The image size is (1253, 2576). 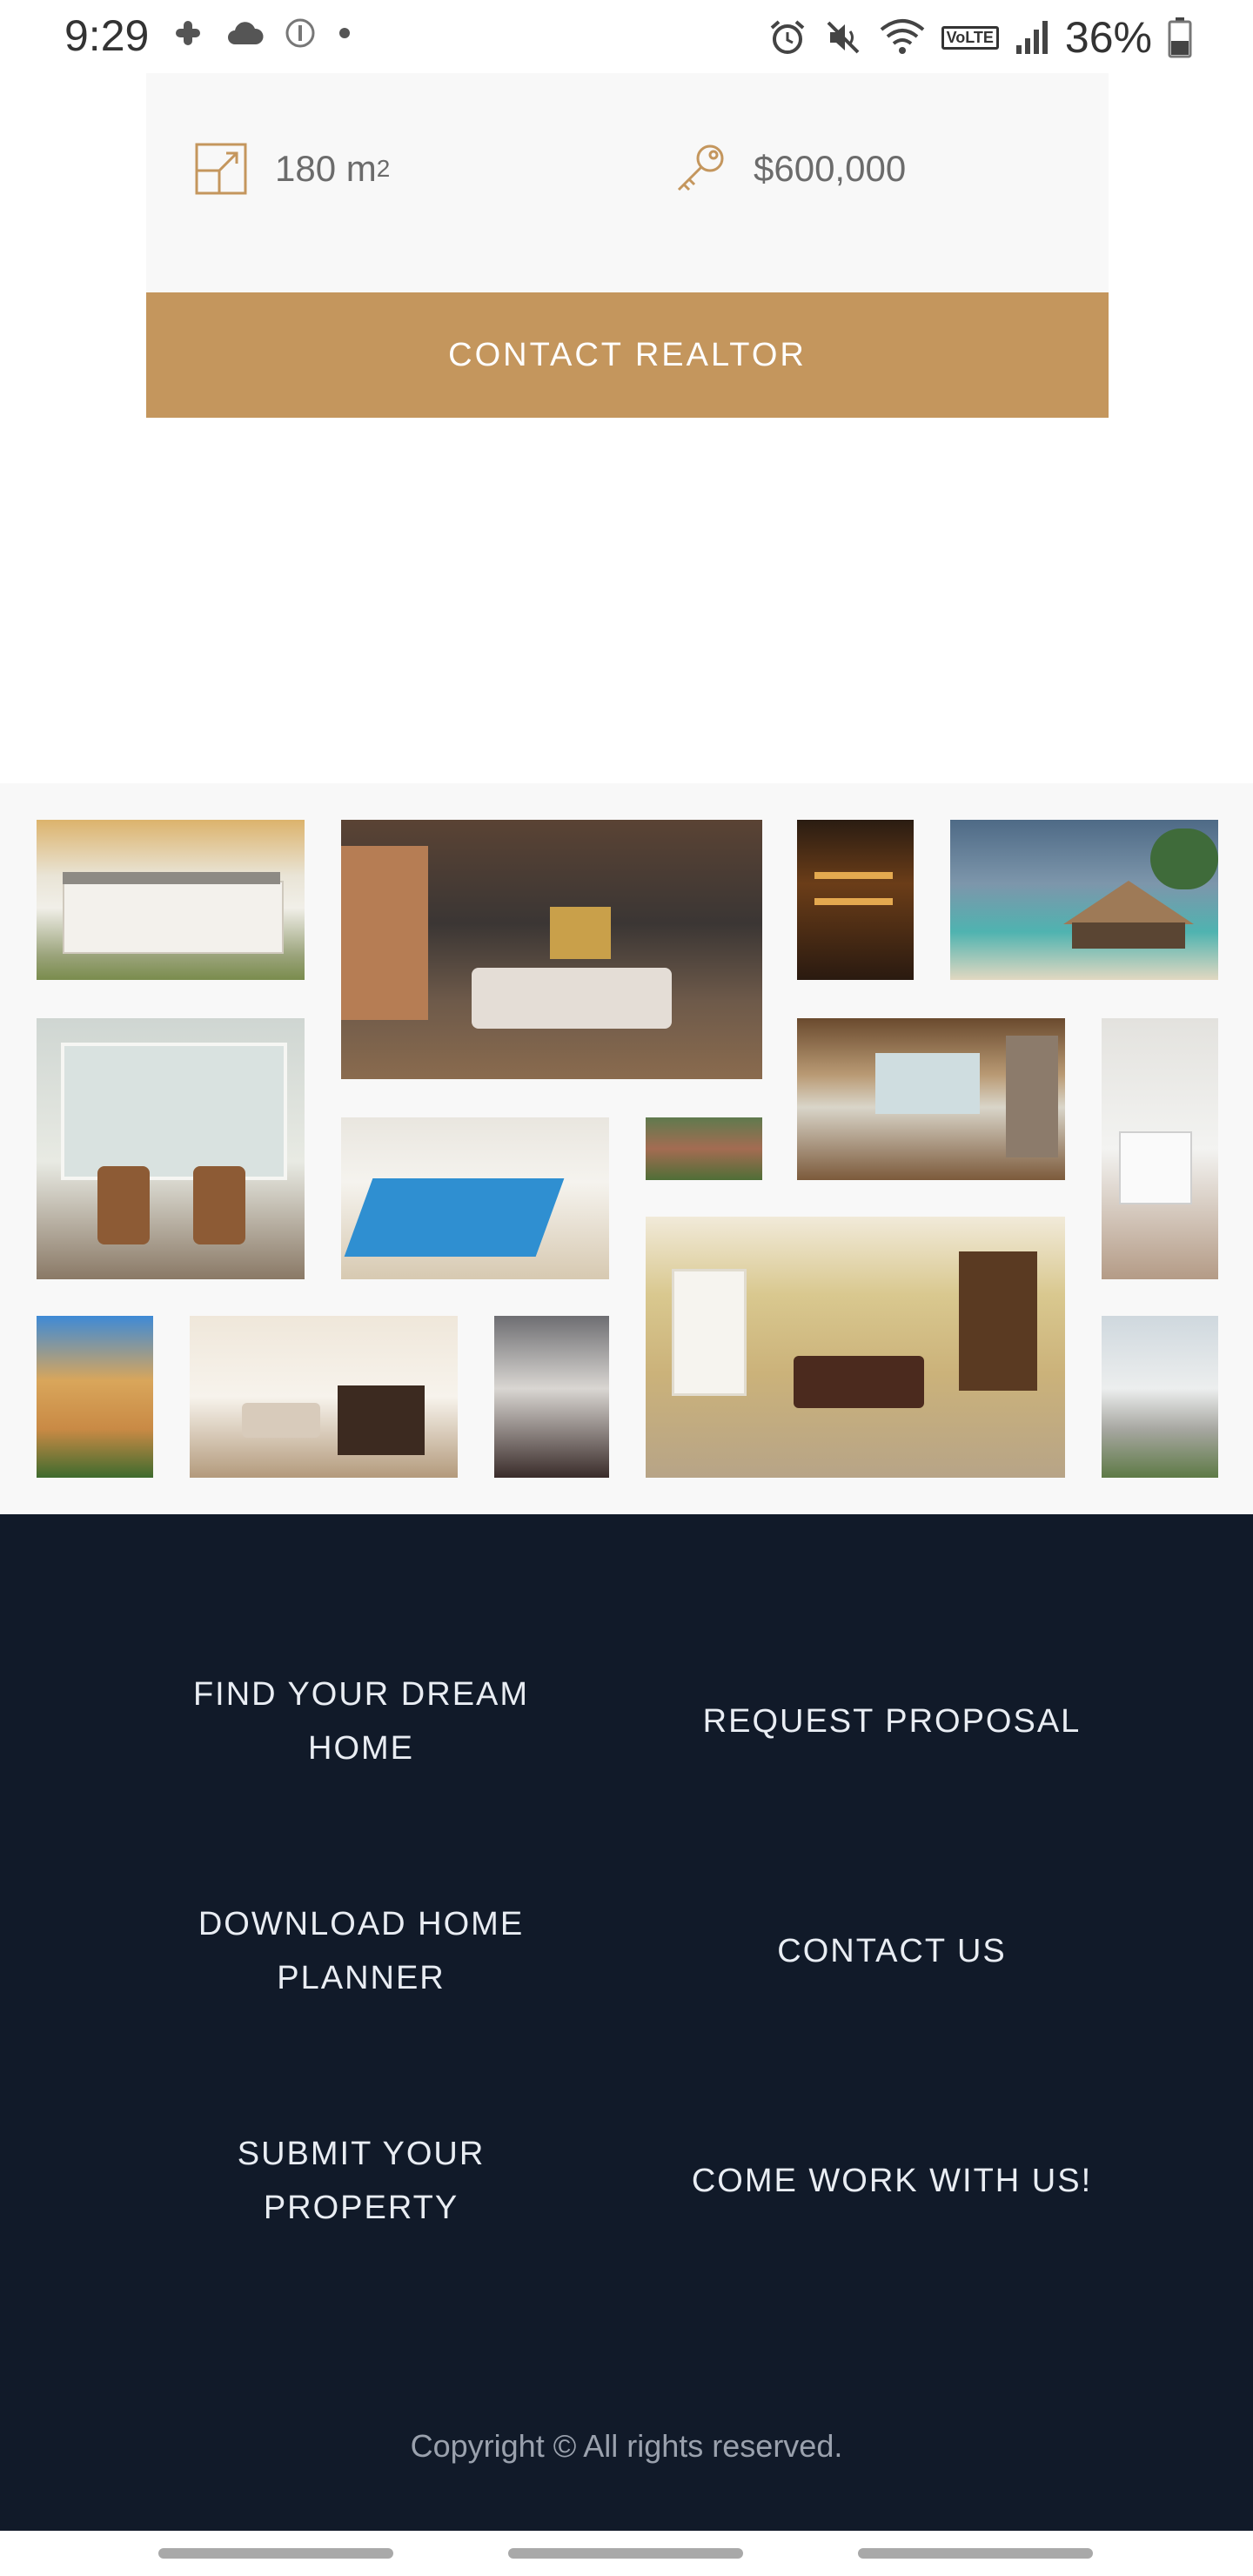 I want to click on footer-link-submit-your-property: SUBMIT YOUR PROPERTY, so click(x=361, y=2181).